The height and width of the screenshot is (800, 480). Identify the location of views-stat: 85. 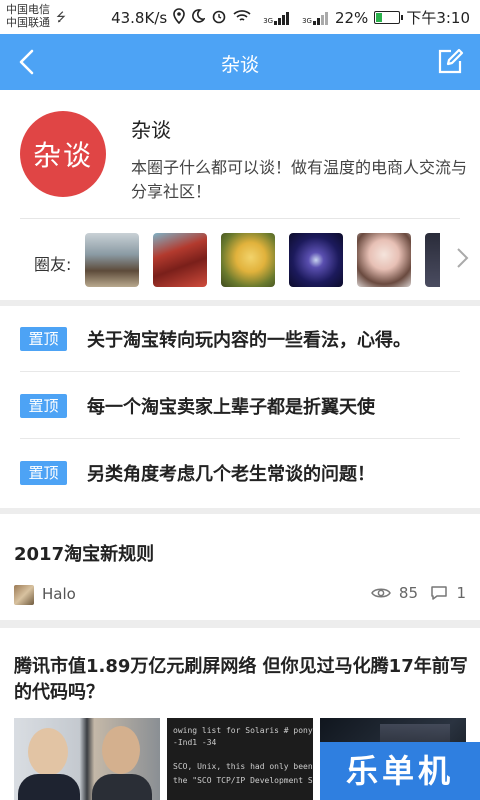
(394, 593).